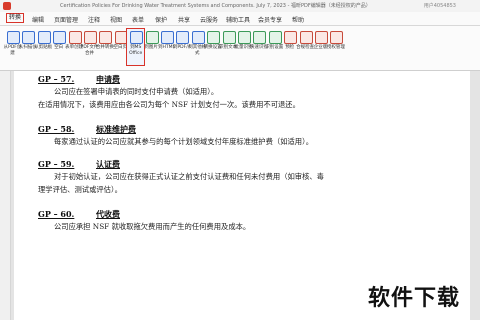 The width and height of the screenshot is (480, 320). What do you see at coordinates (413, 298) in the screenshot?
I see `watermark-text: 软件下载` at bounding box center [413, 298].